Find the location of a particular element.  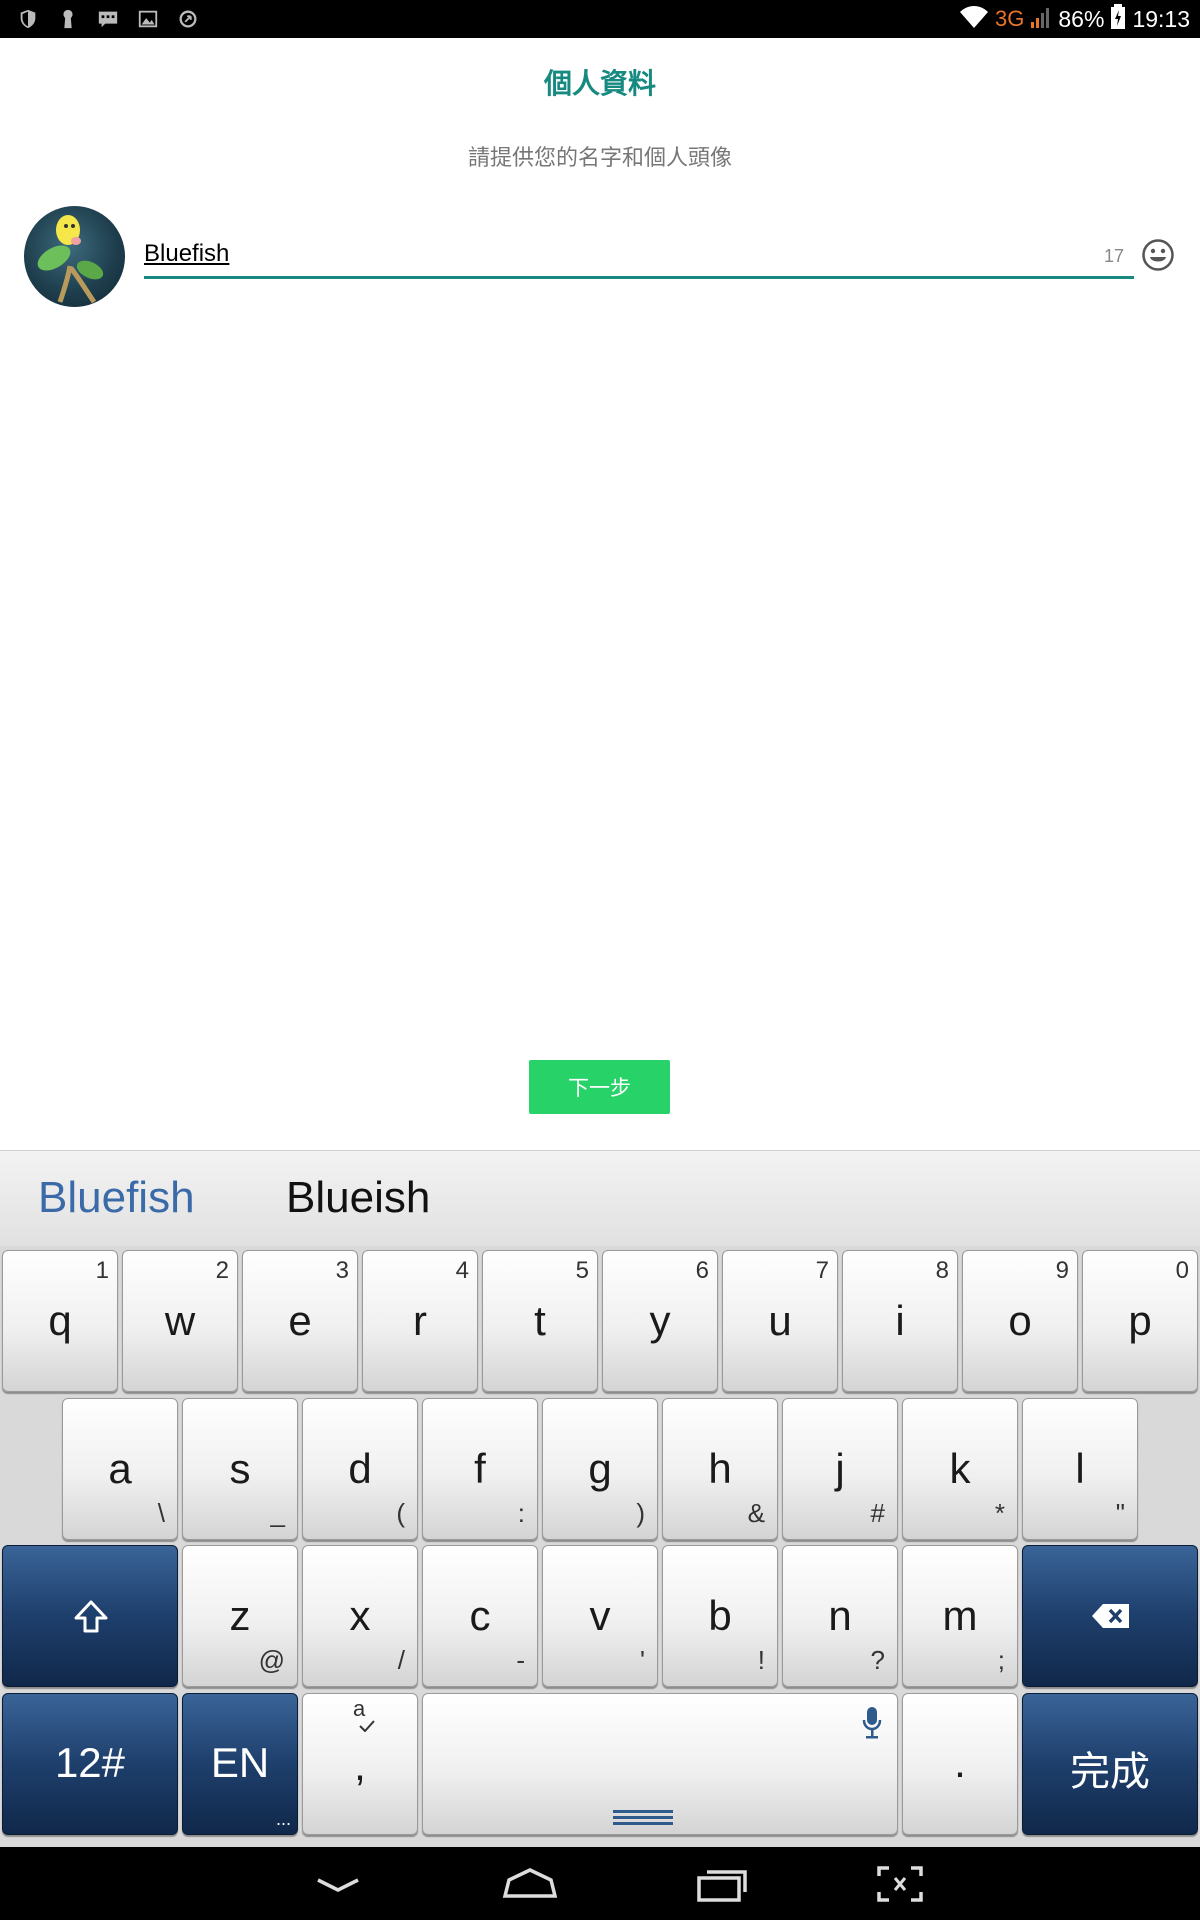

status-right: 3G 86% 19:13 is located at coordinates (1074, 19).